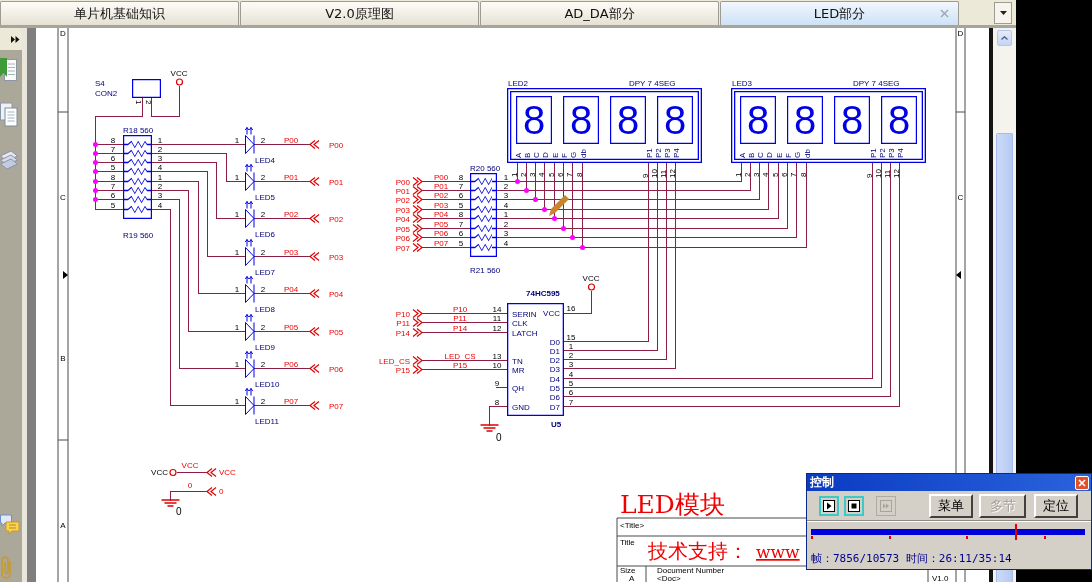  What do you see at coordinates (525, 333) in the screenshot?
I see `pin-name: LATCH` at bounding box center [525, 333].